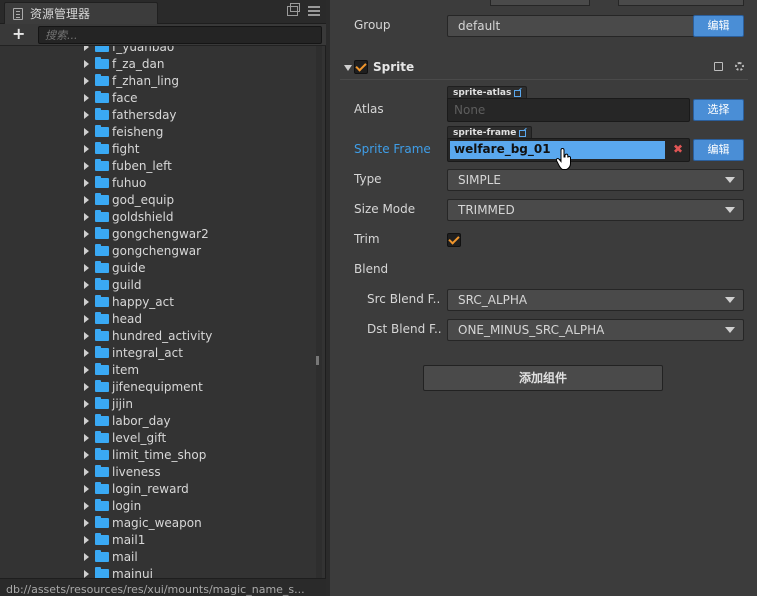 This screenshot has height=596, width=757. What do you see at coordinates (108, 403) in the screenshot?
I see `asset-folder-item: jijin` at bounding box center [108, 403].